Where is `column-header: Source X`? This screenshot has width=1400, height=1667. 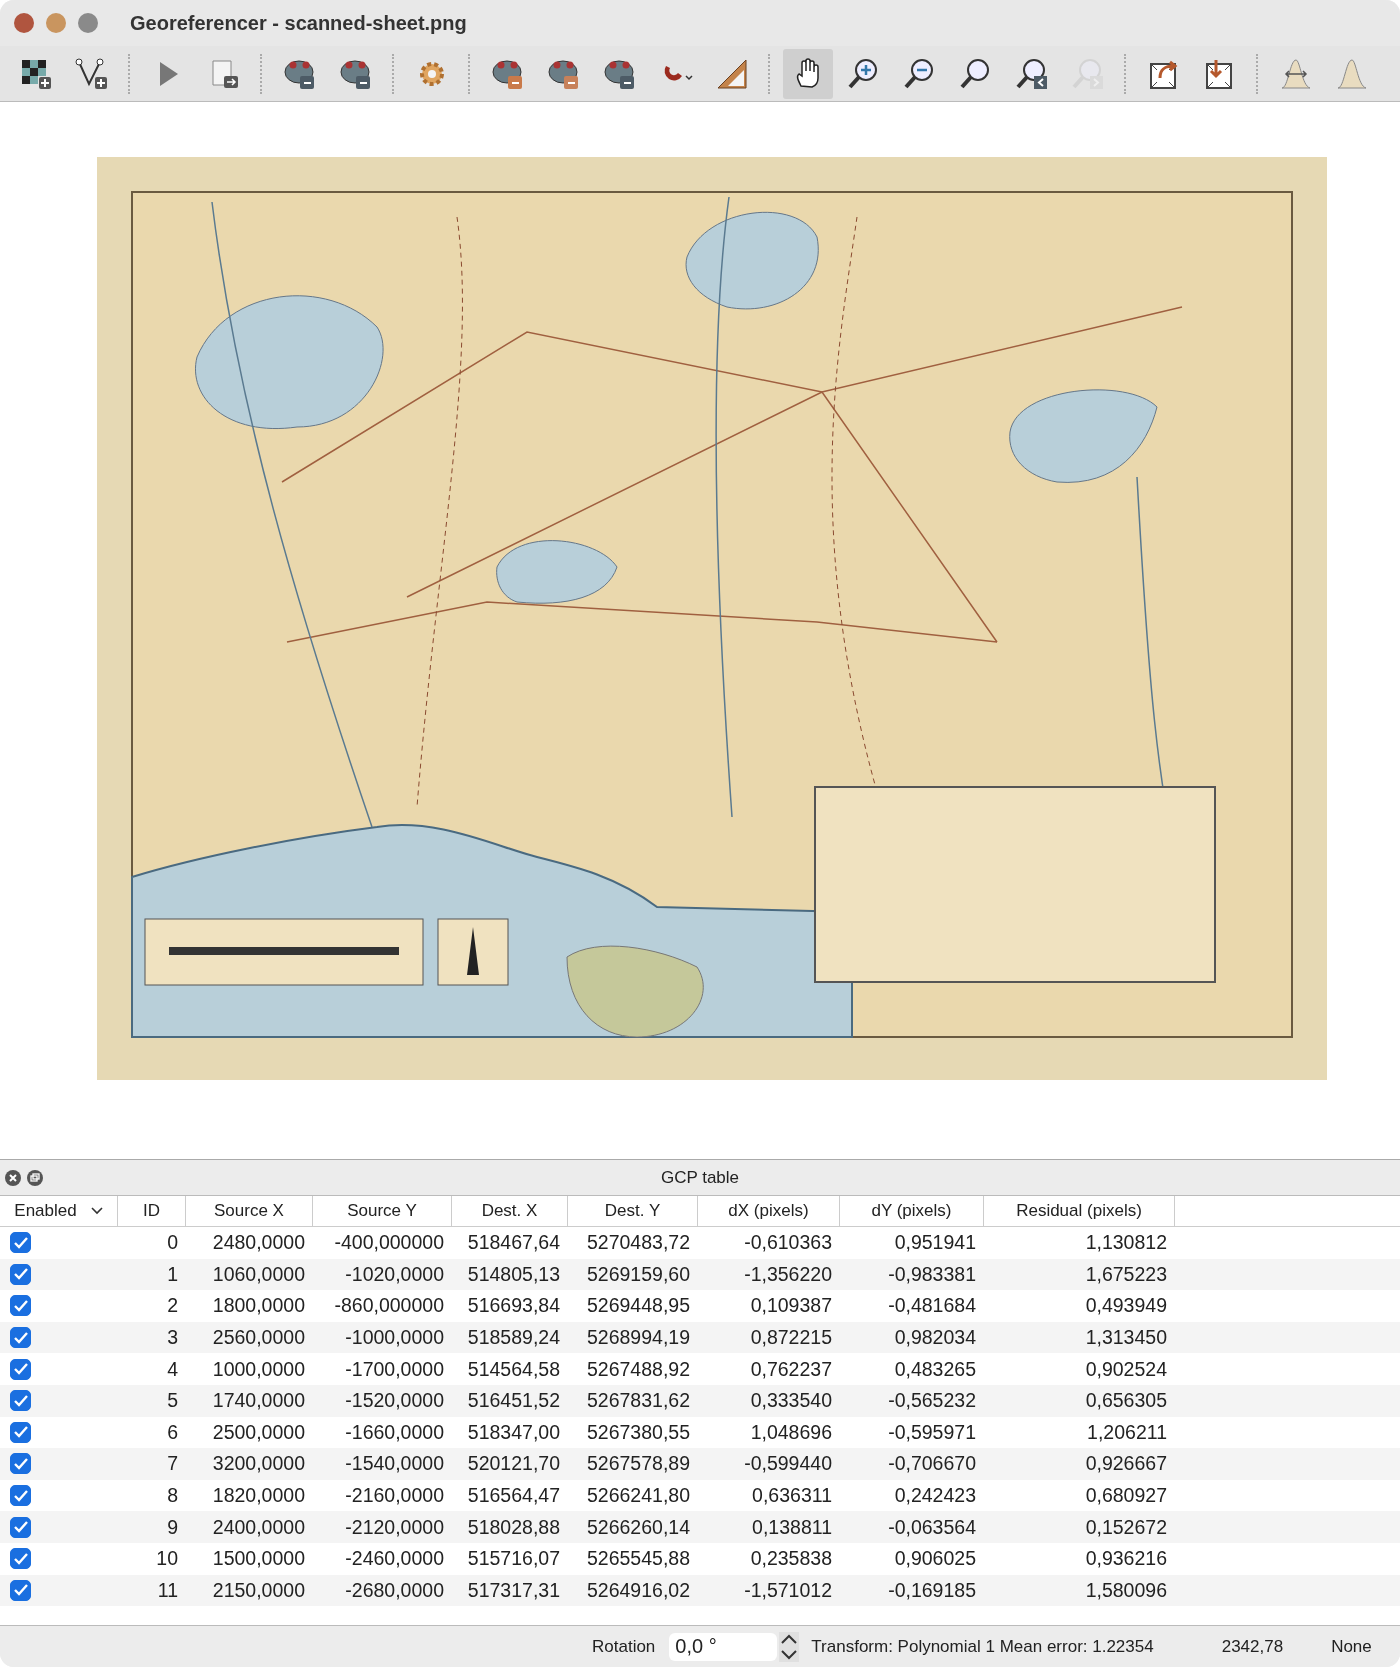
column-header: Source X is located at coordinates (249, 1211).